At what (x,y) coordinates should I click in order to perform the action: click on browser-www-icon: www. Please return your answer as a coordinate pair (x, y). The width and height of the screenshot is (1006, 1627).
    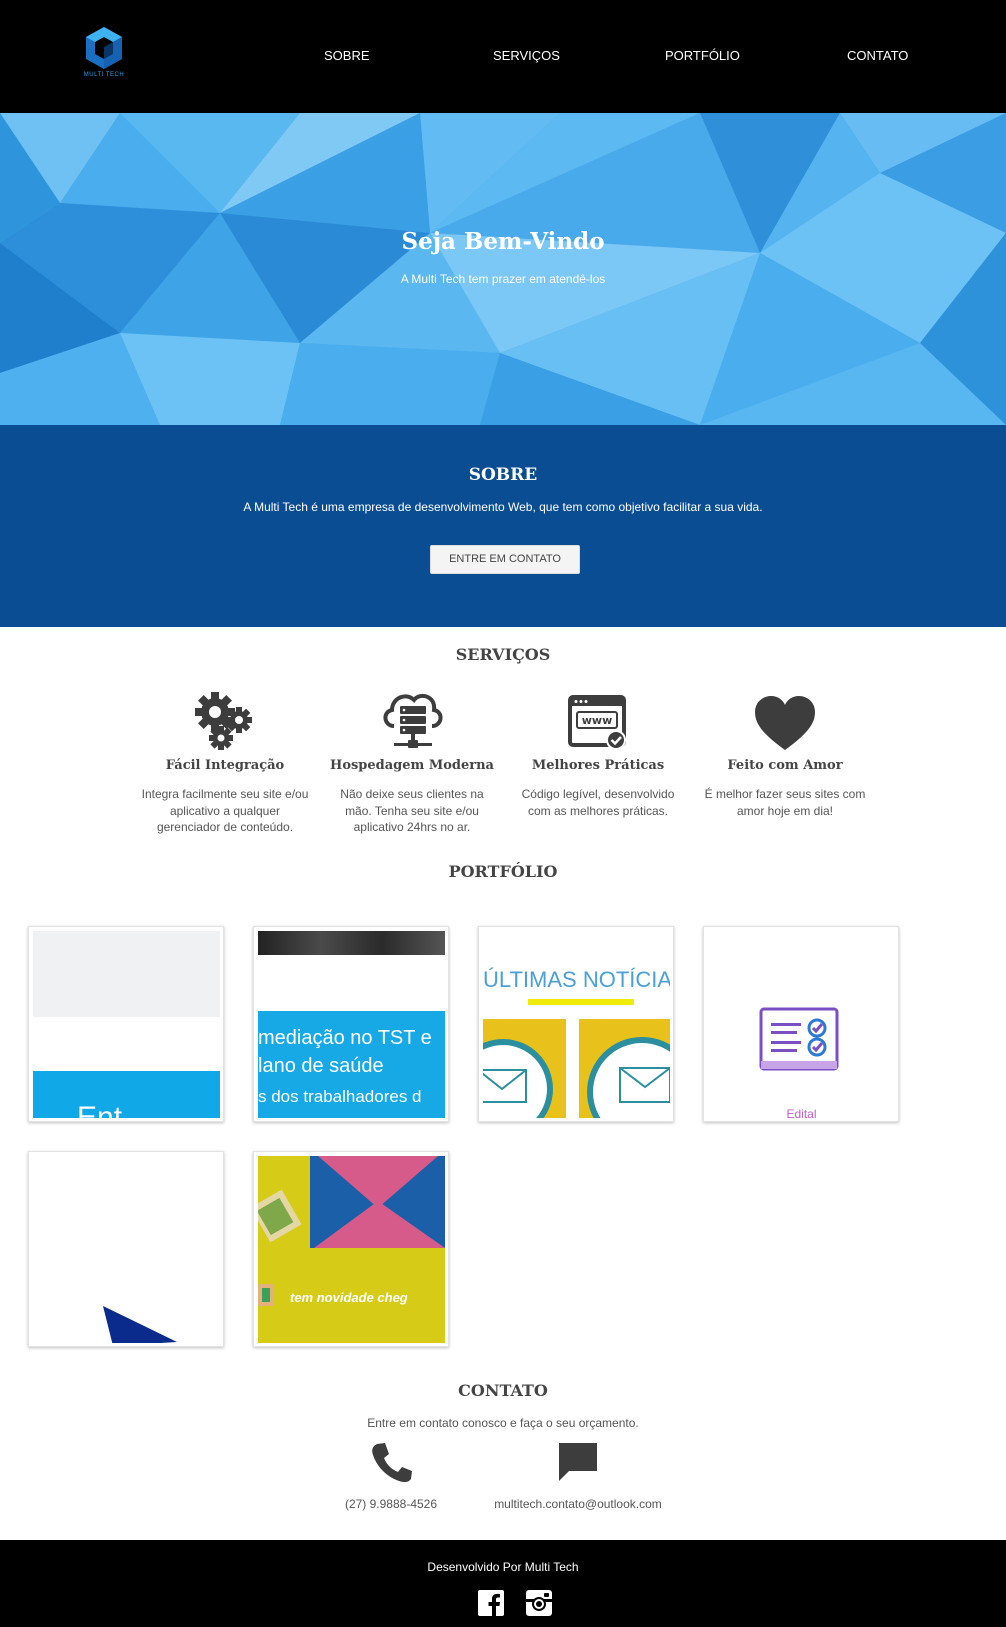
    Looking at the image, I should click on (598, 719).